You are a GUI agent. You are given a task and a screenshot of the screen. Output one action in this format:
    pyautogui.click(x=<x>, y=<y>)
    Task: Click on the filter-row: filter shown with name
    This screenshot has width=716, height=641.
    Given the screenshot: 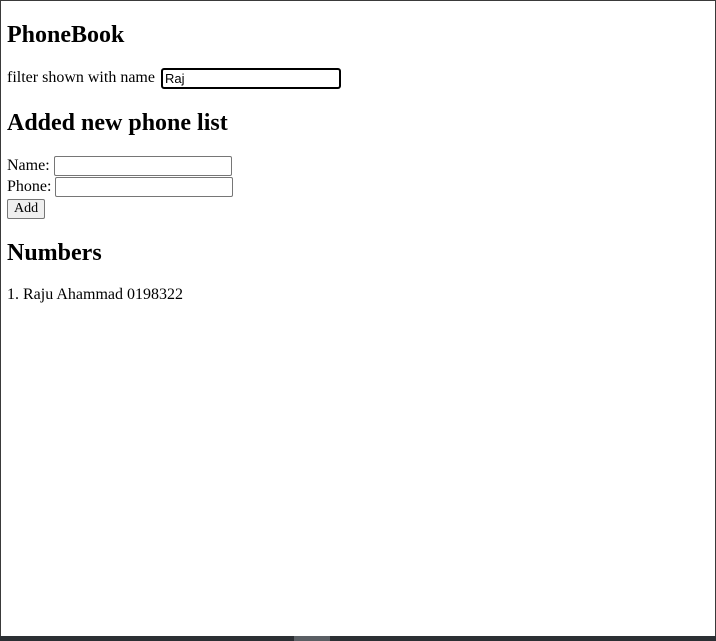 What is the action you would take?
    pyautogui.click(x=174, y=78)
    